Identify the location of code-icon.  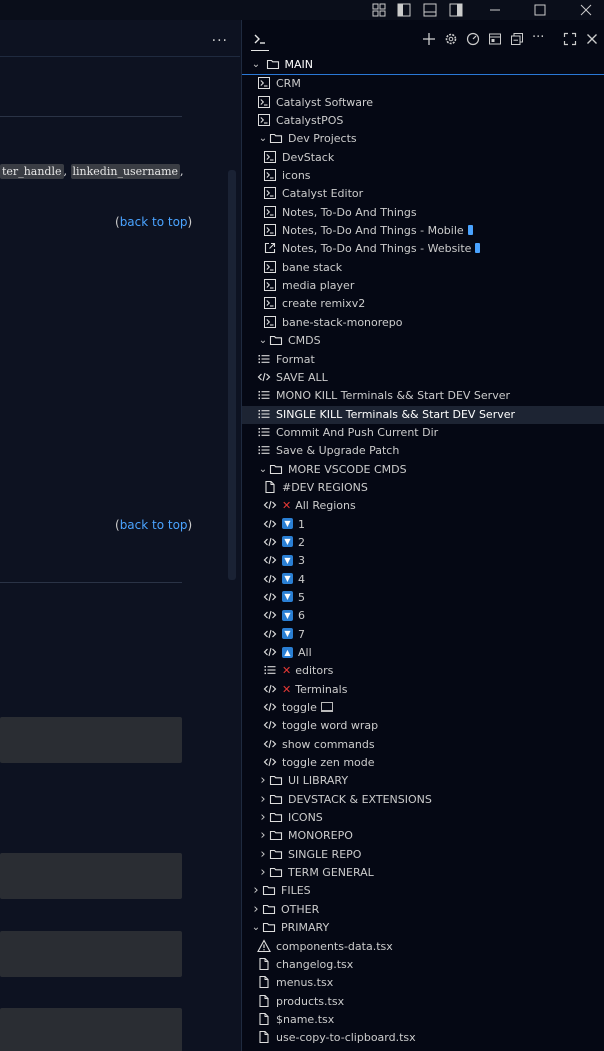
(270, 597).